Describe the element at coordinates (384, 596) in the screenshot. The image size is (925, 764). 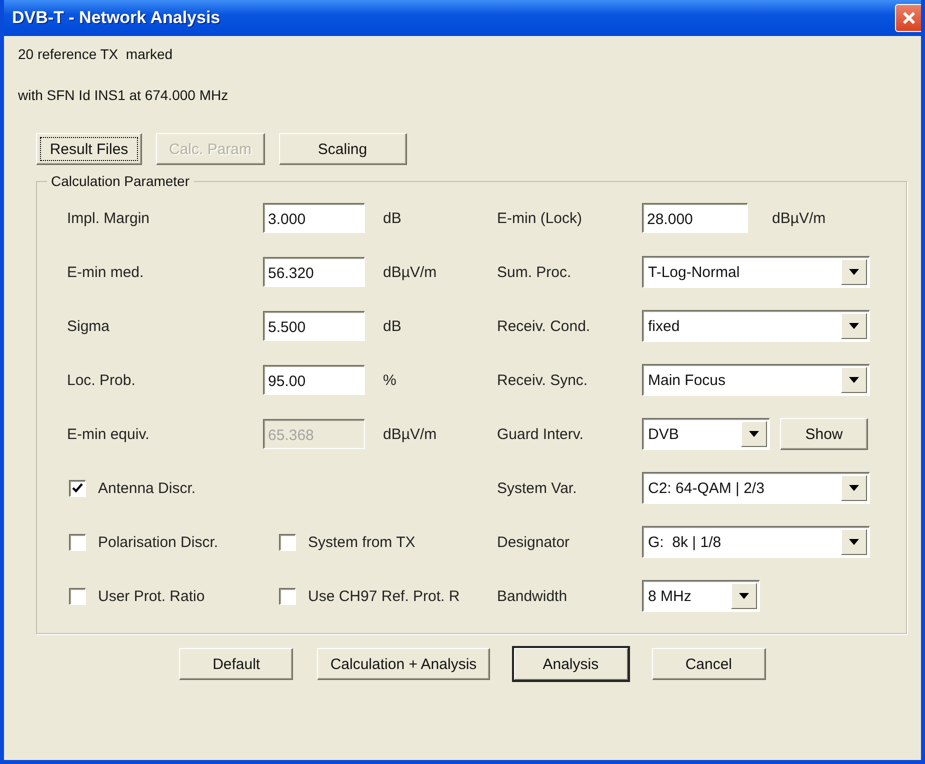
I see `checkbox-label: Use CH97 Ref. Prot. R` at that location.